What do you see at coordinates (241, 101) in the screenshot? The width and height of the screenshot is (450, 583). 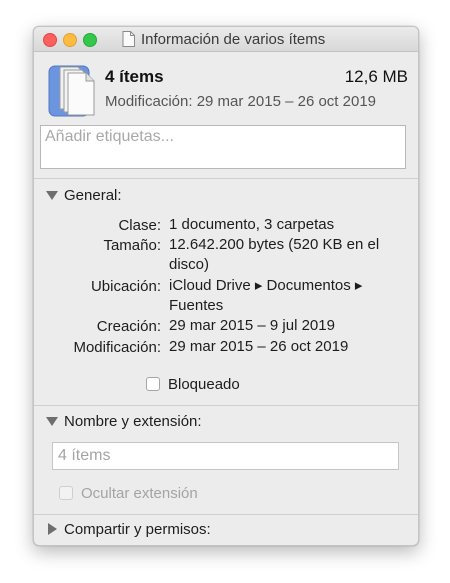 I see `modification-range: Modificación: 29 mar 2015 – 26 oct 2019` at bounding box center [241, 101].